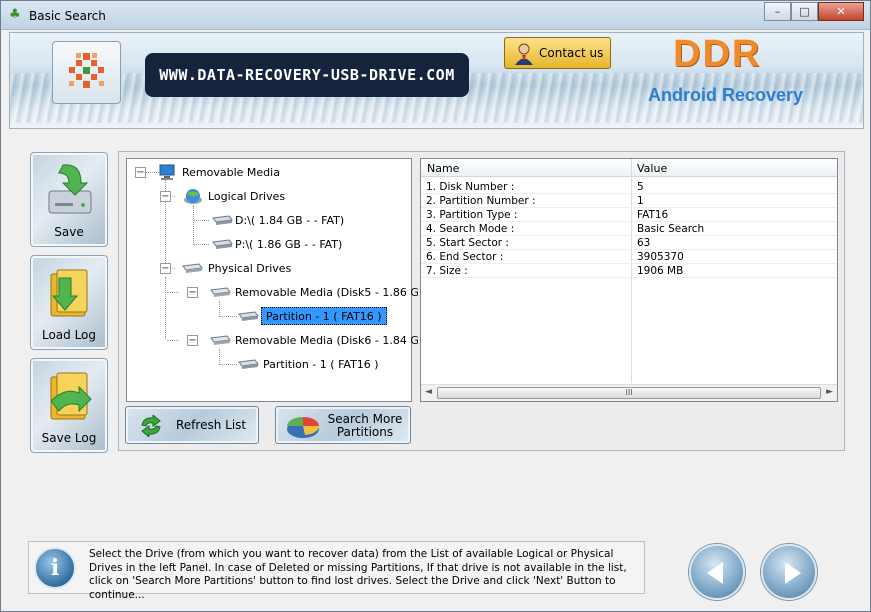 Image resolution: width=871 pixels, height=612 pixels. I want to click on table-row: 4. Search Mode : Basic Search, so click(629, 229).